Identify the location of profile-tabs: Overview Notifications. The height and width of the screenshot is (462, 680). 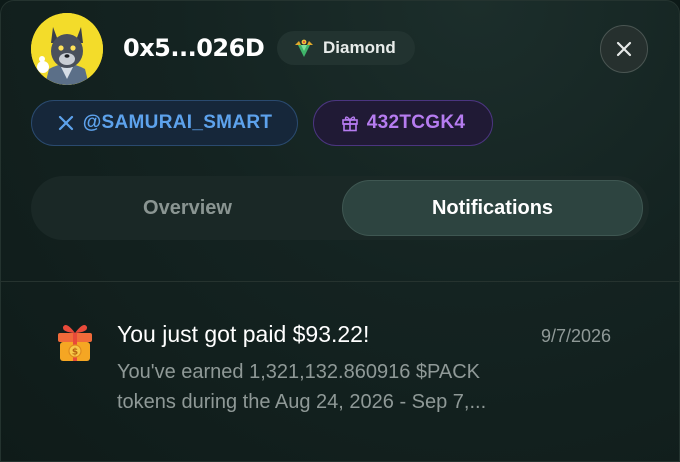
(340, 208).